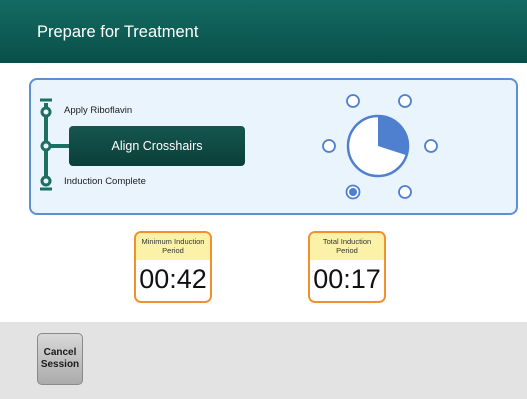 The height and width of the screenshot is (399, 527). Describe the element at coordinates (405, 192) in the screenshot. I see `position-indicator-bottom-right` at that location.